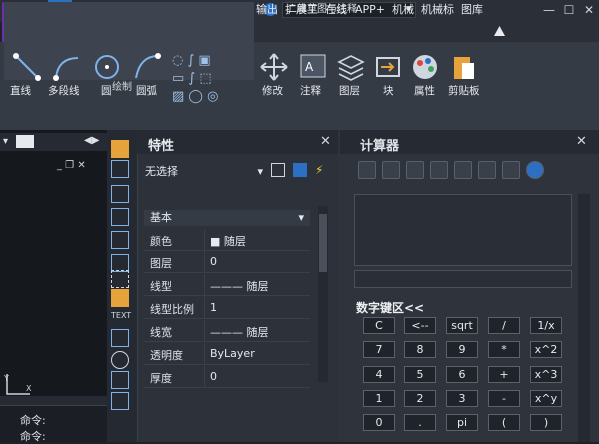 This screenshot has height=444, width=599. Describe the element at coordinates (504, 422) in the screenshot. I see `key-open-paren: (` at that location.